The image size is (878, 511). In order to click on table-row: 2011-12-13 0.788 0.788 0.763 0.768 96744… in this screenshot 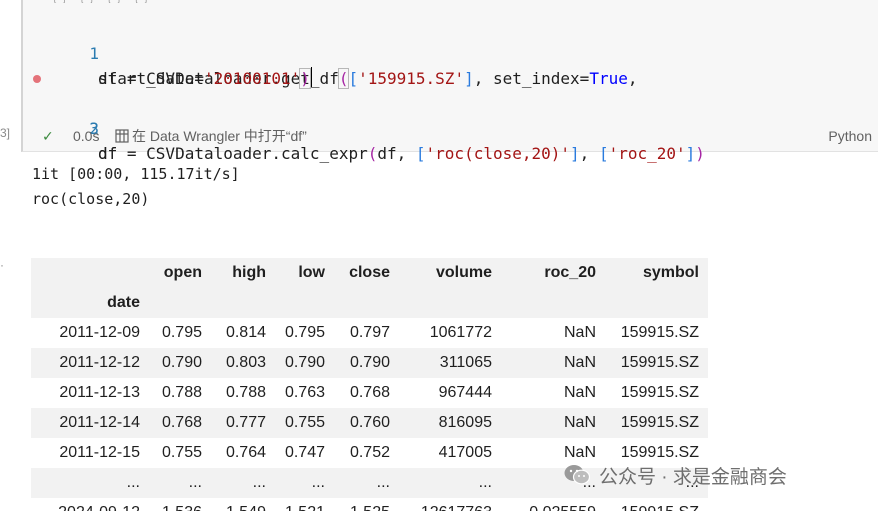, I will do `click(369, 393)`.